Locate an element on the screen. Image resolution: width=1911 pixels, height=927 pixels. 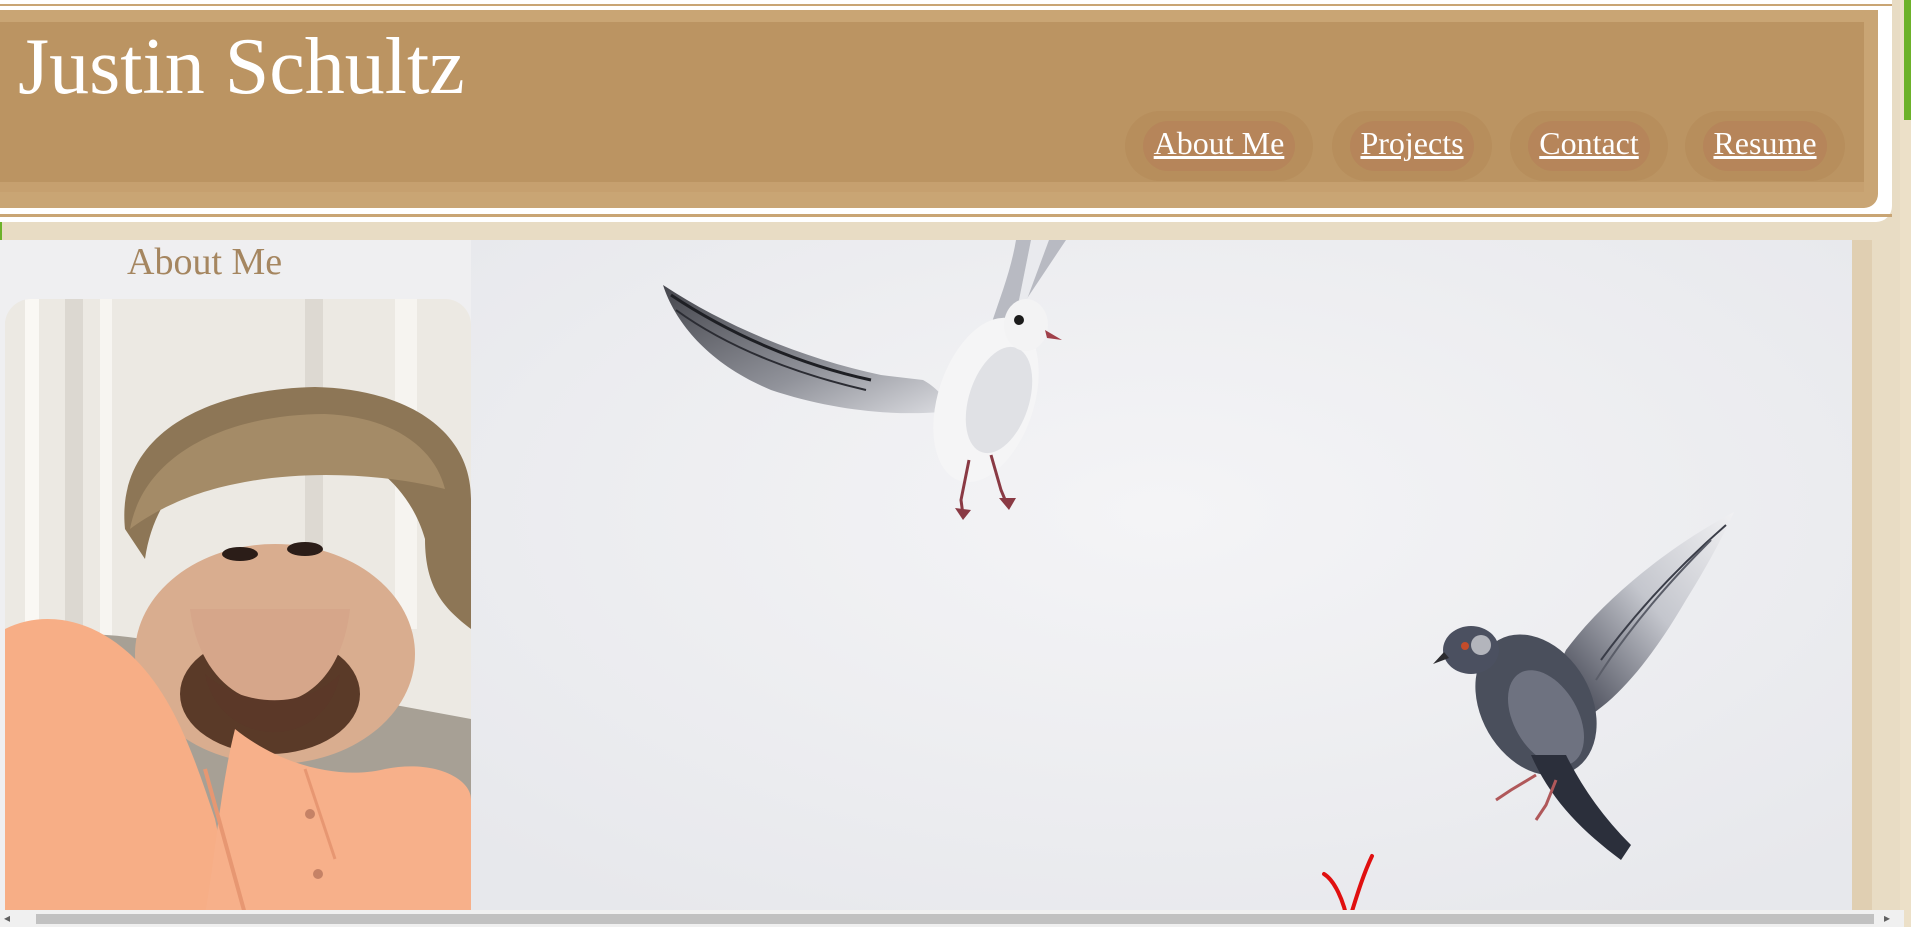
right-edge is located at coordinates (1905, 463).